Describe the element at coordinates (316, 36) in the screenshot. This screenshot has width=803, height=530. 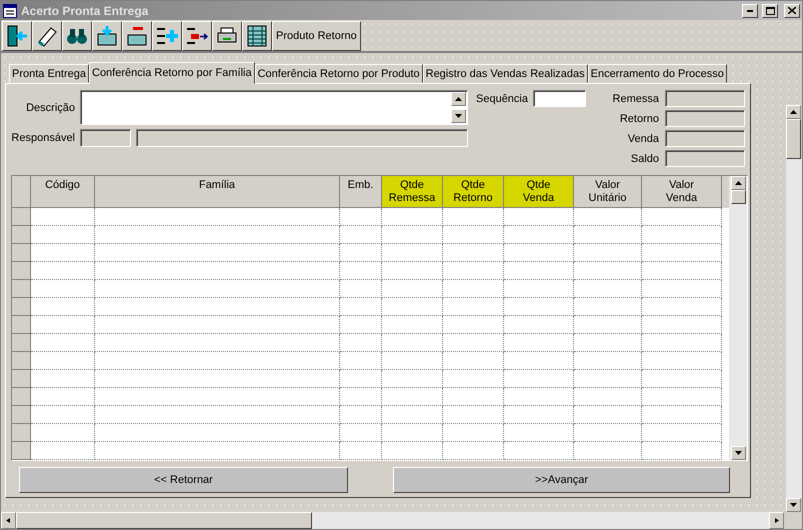
I see `produto-retorno-button: Produto Retorno` at that location.